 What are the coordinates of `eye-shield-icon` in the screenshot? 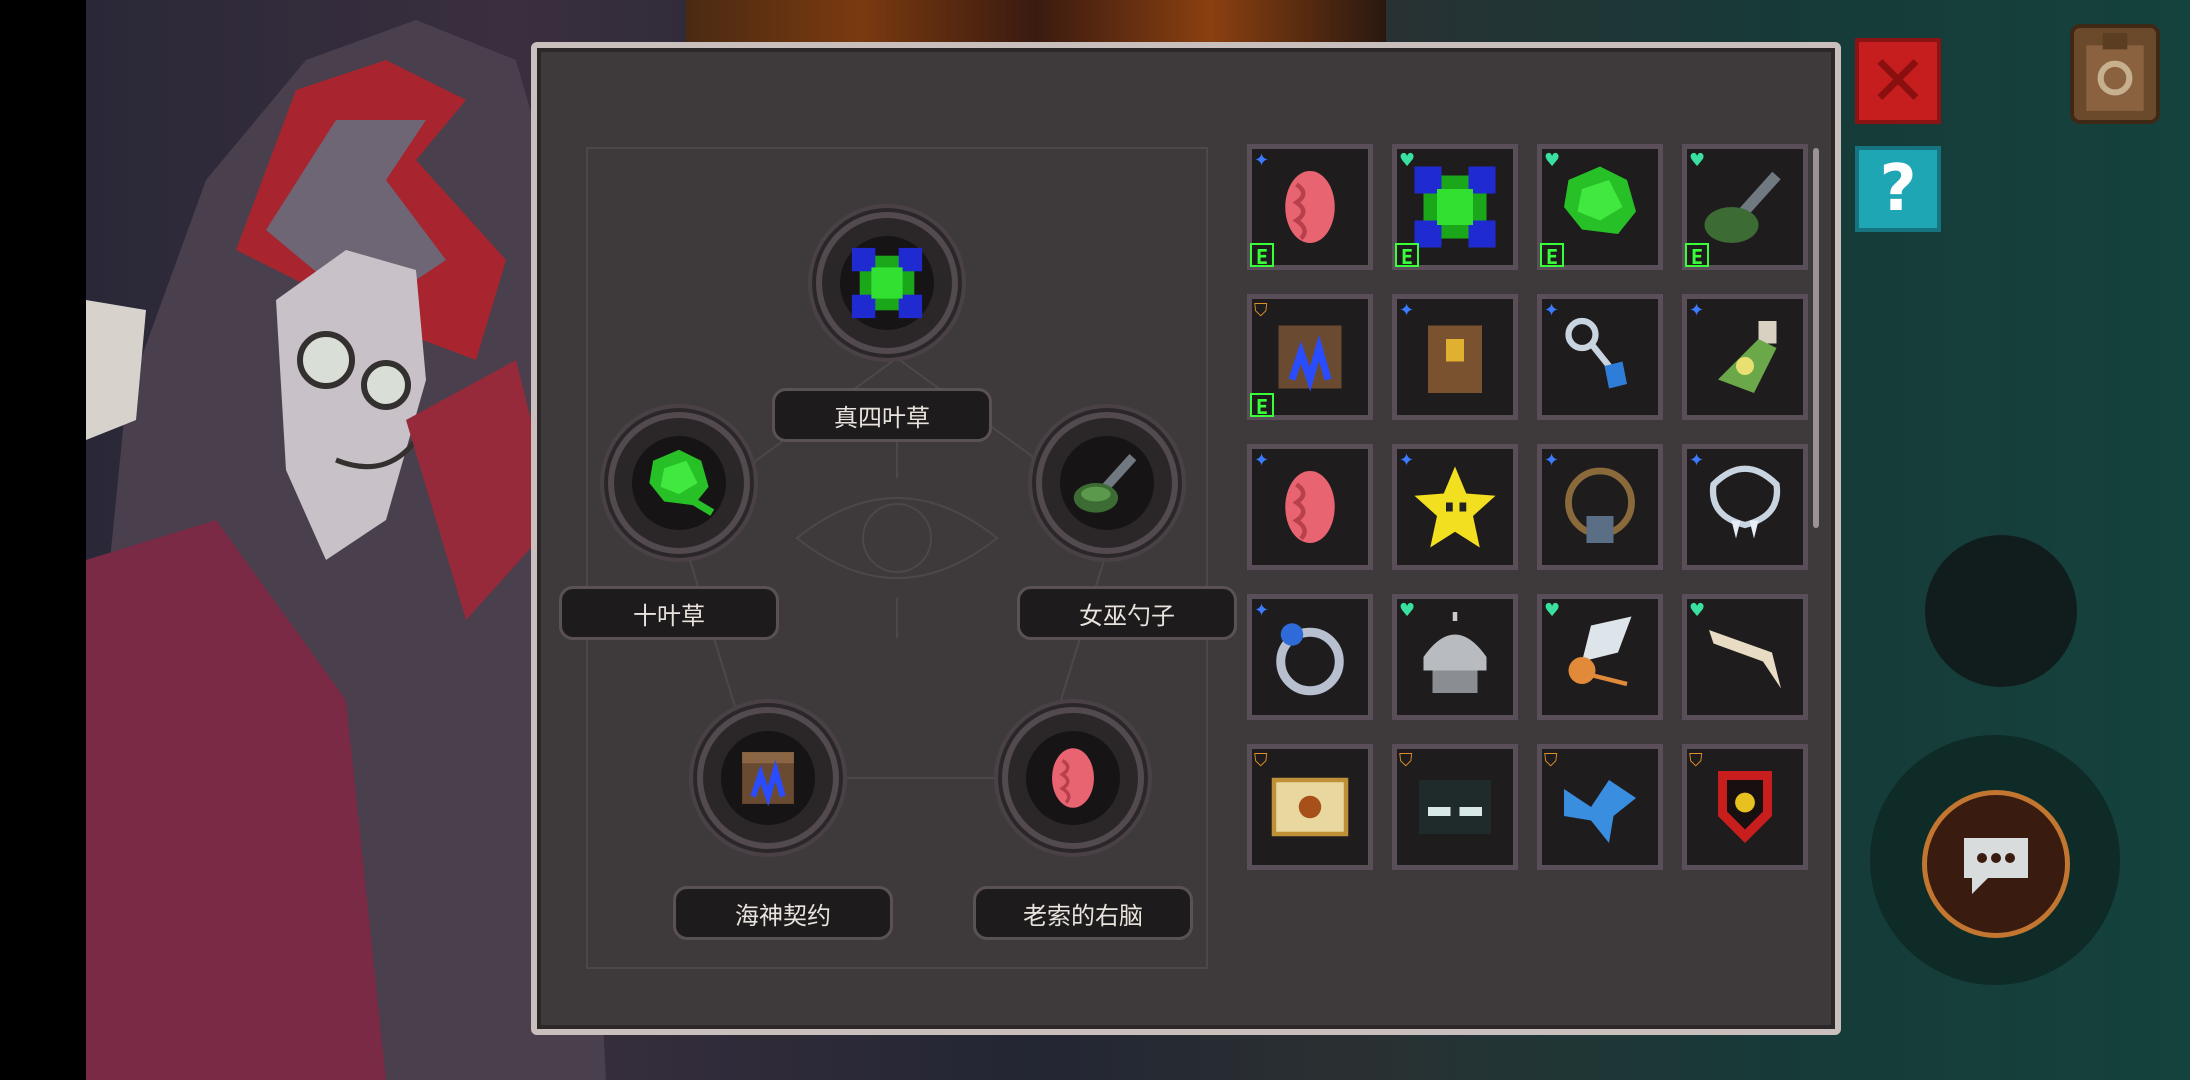 It's located at (1745, 807).